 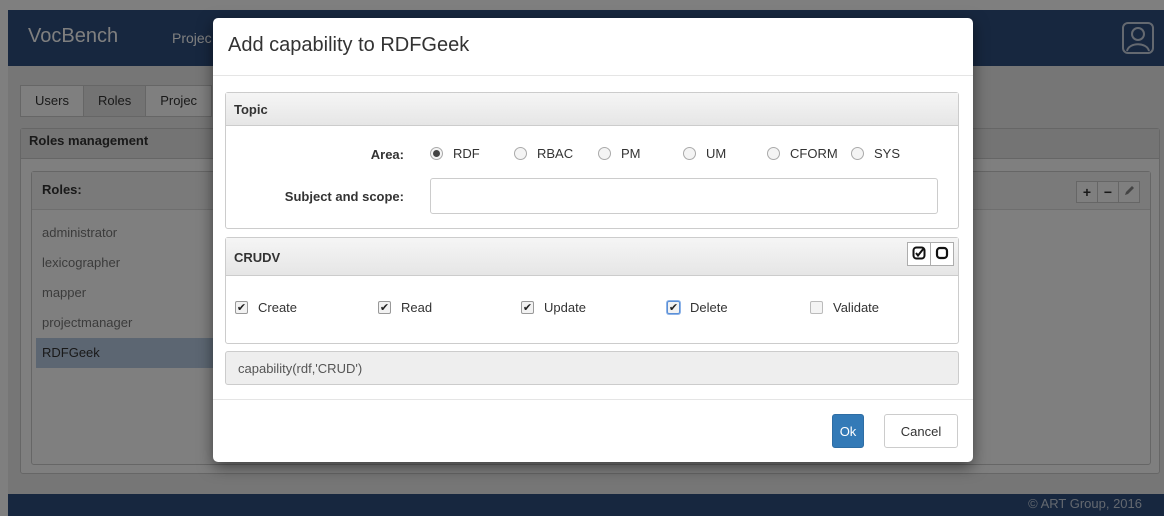 I want to click on check-all-icon, so click(x=919, y=254).